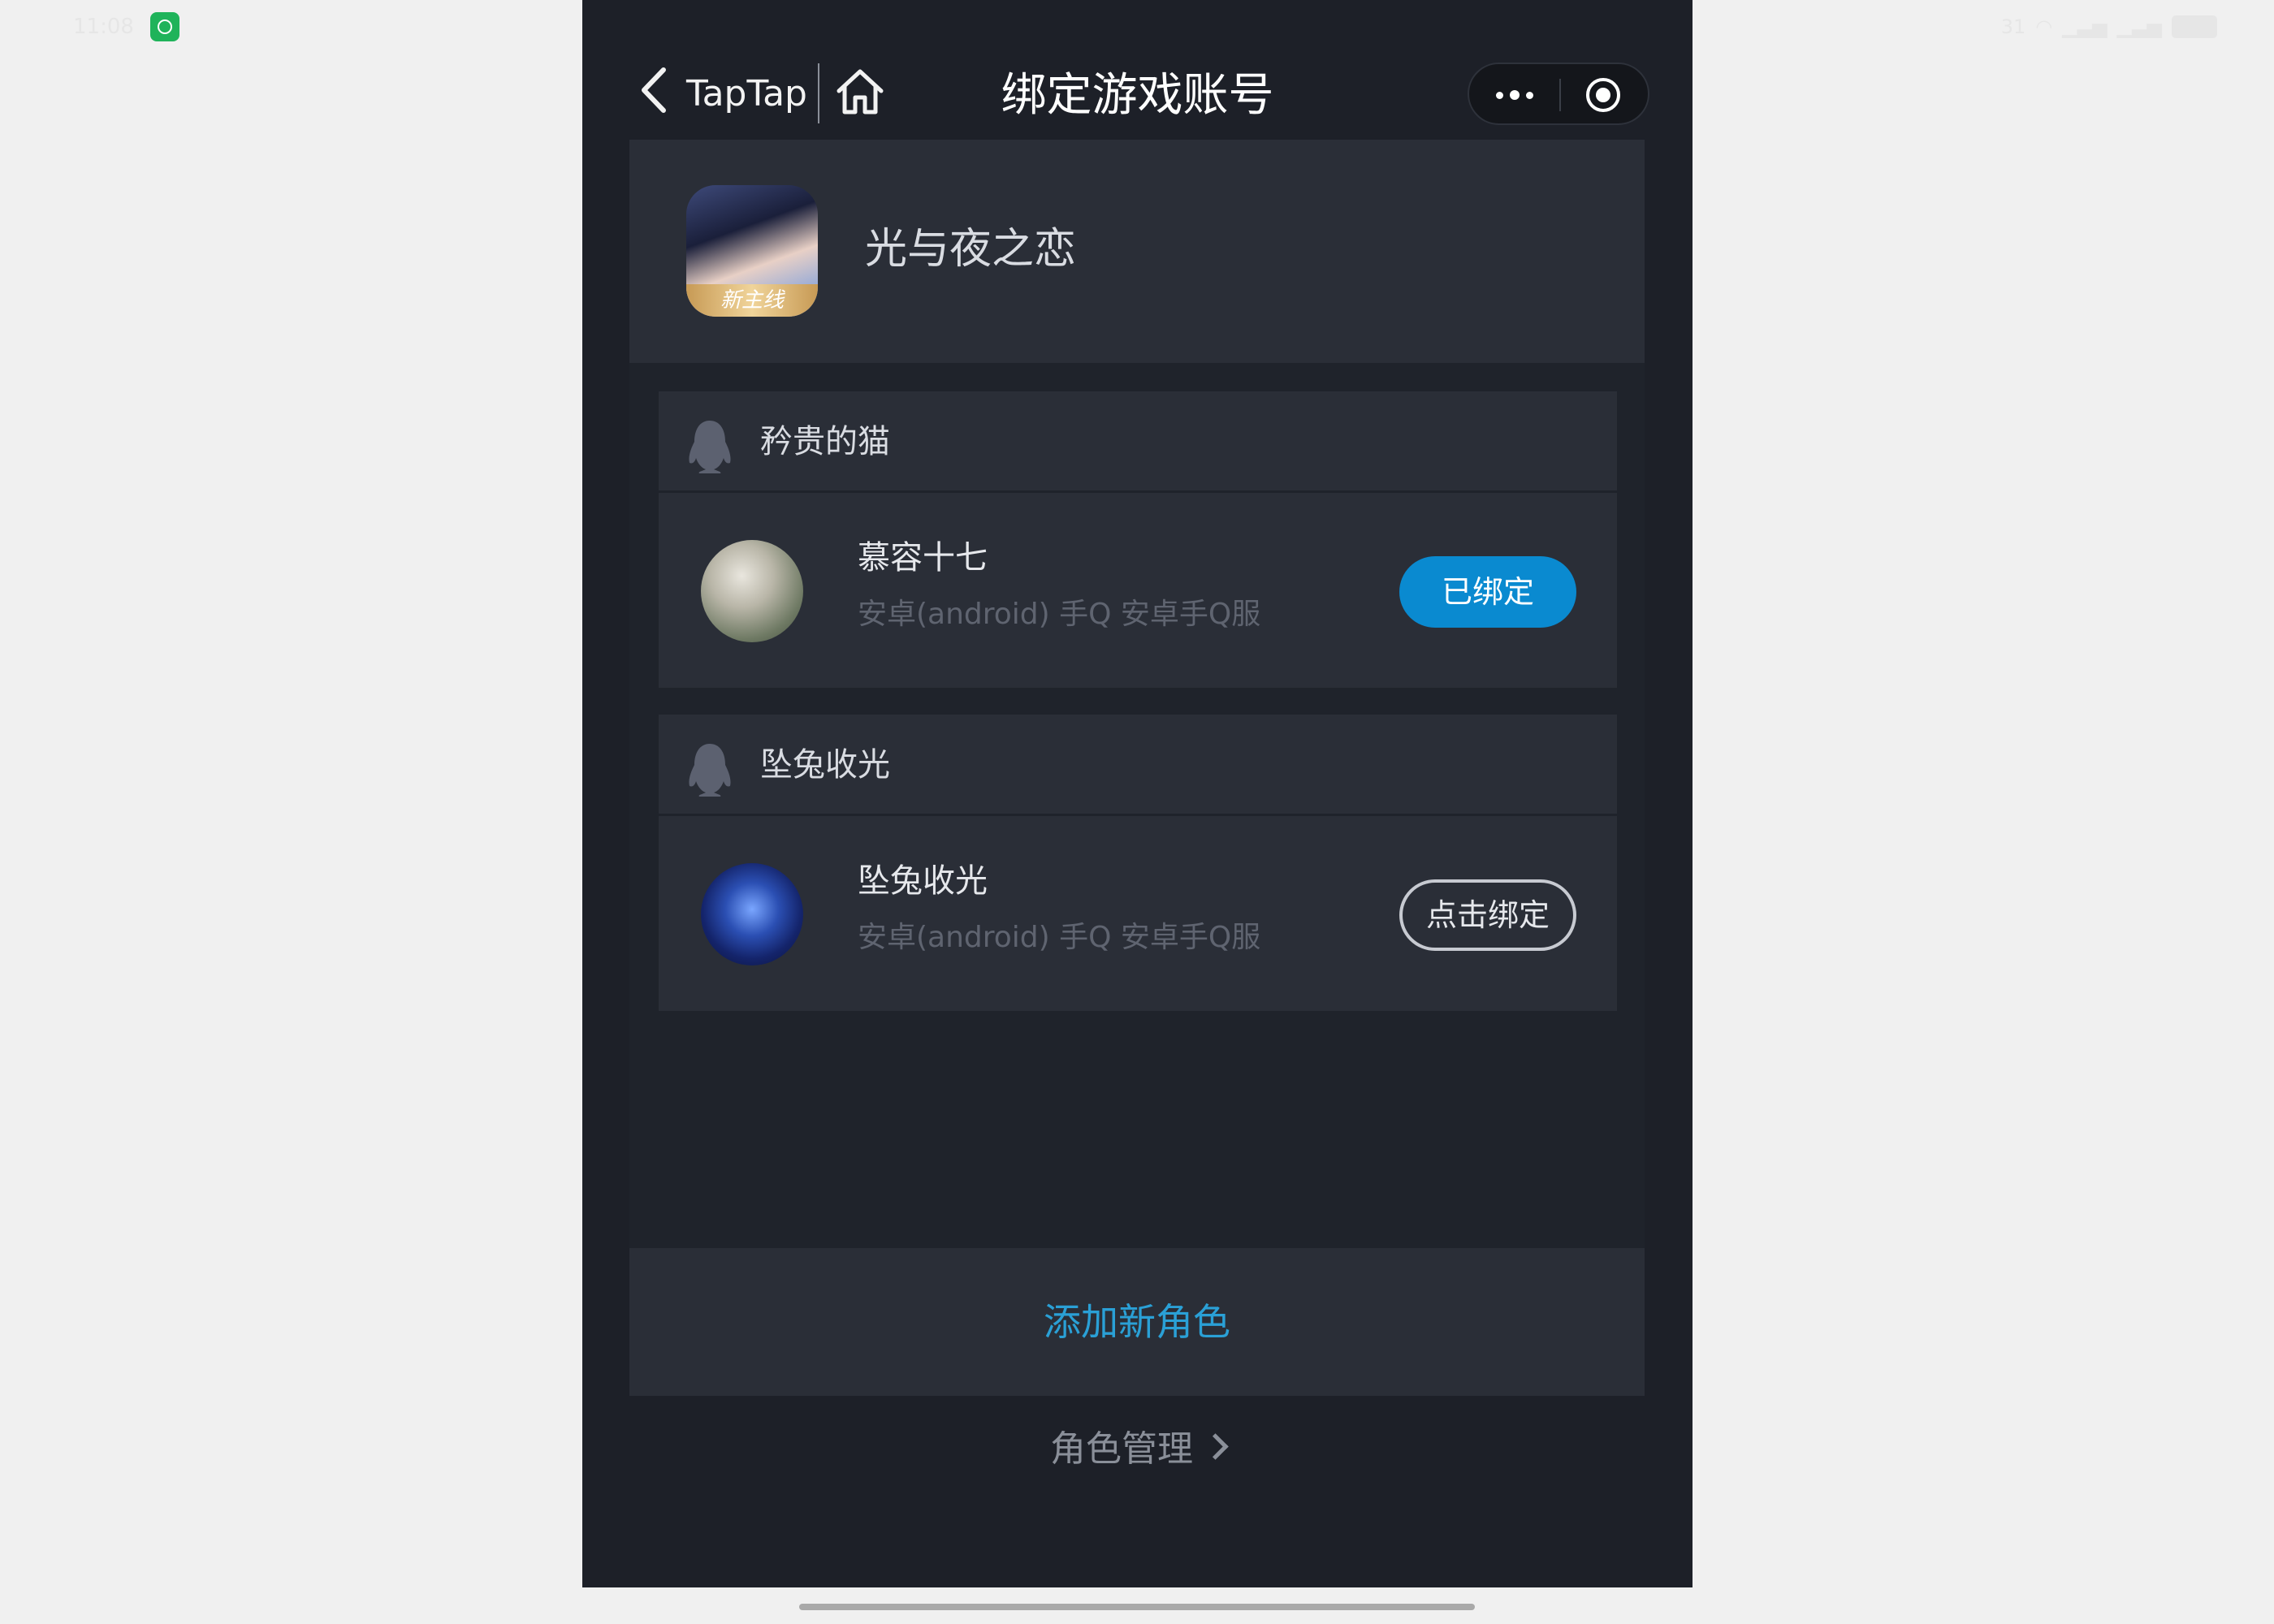  I want to click on game-icon: 新主线, so click(752, 251).